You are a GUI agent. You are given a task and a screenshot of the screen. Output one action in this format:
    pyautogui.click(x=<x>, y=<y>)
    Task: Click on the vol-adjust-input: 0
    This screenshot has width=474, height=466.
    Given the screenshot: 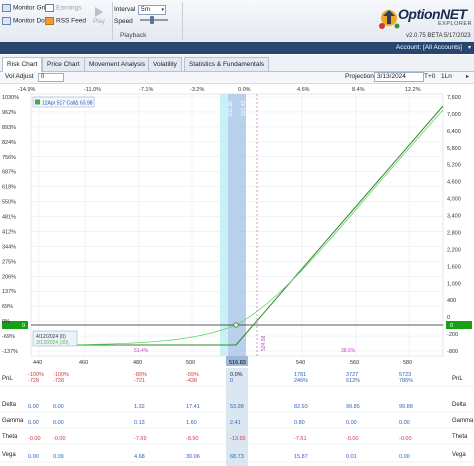 What is the action you would take?
    pyautogui.click(x=51, y=77)
    